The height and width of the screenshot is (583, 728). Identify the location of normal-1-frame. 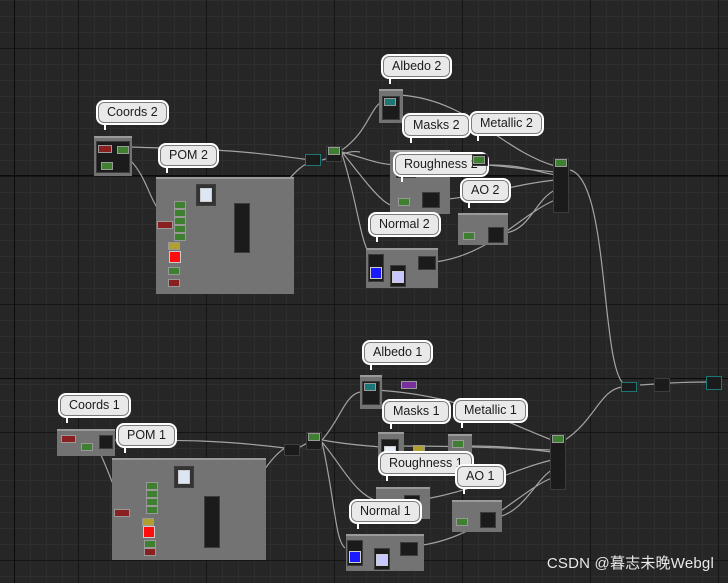
(385, 552).